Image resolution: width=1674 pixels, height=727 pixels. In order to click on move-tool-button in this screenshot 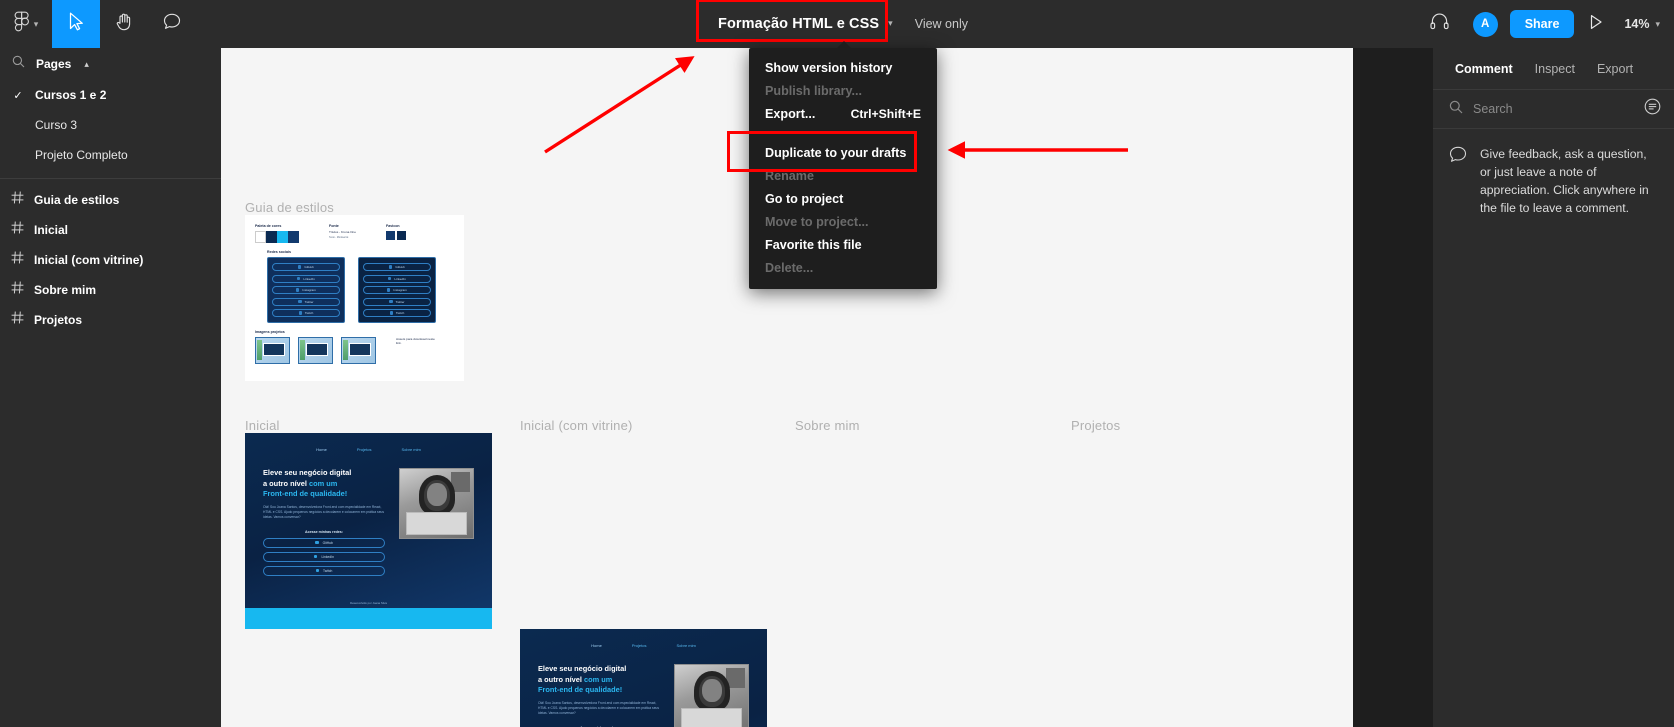, I will do `click(76, 24)`.